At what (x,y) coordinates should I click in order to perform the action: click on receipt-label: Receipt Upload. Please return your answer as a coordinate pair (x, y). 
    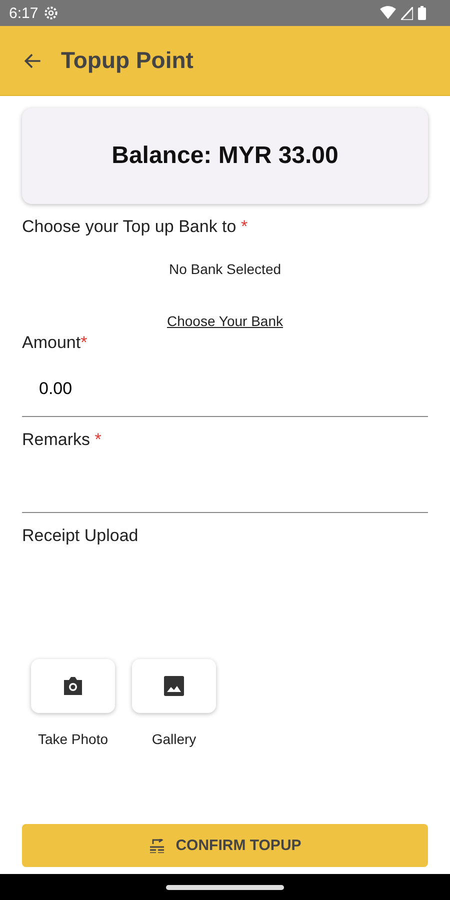
    Looking at the image, I should click on (81, 536).